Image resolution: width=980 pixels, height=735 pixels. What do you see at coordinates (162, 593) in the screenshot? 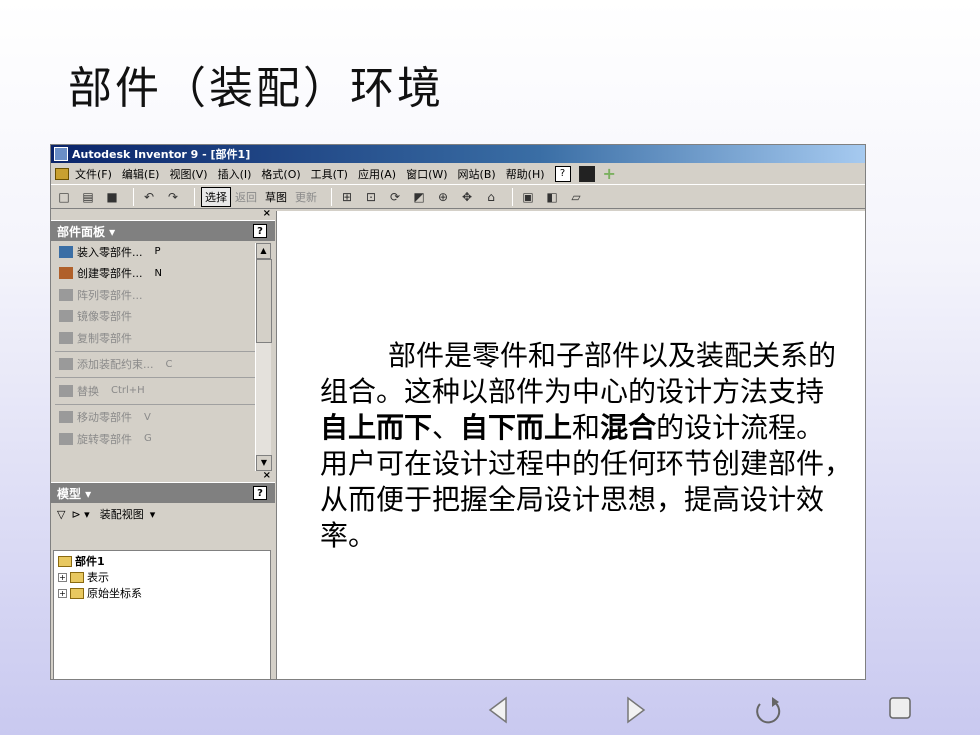
I see `tree-node-origin: + 原始坐标系` at bounding box center [162, 593].